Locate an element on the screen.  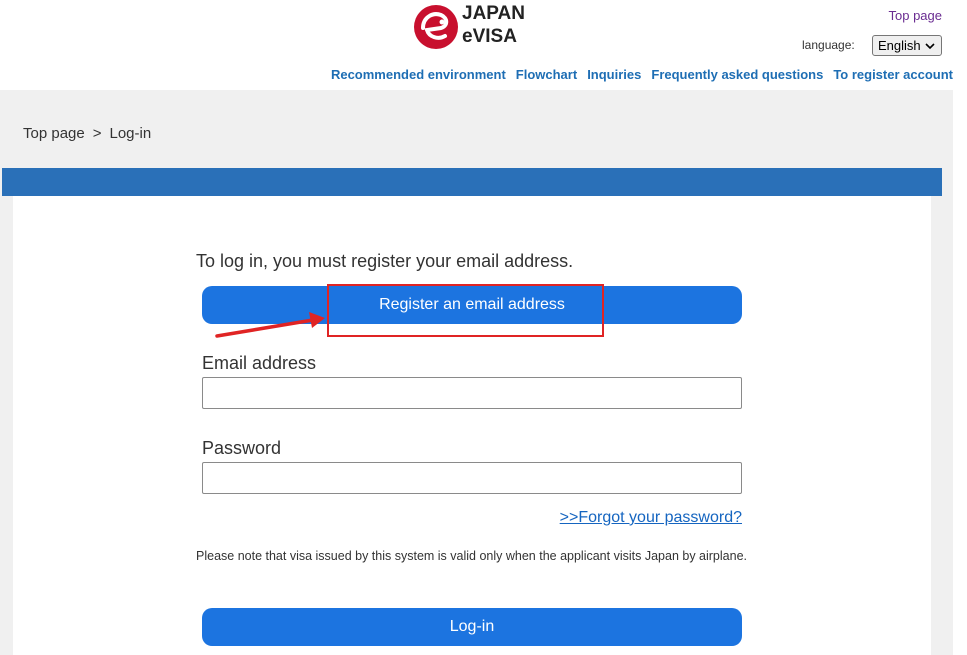
logo-line-evisa: eVISA is located at coordinates (489, 36).